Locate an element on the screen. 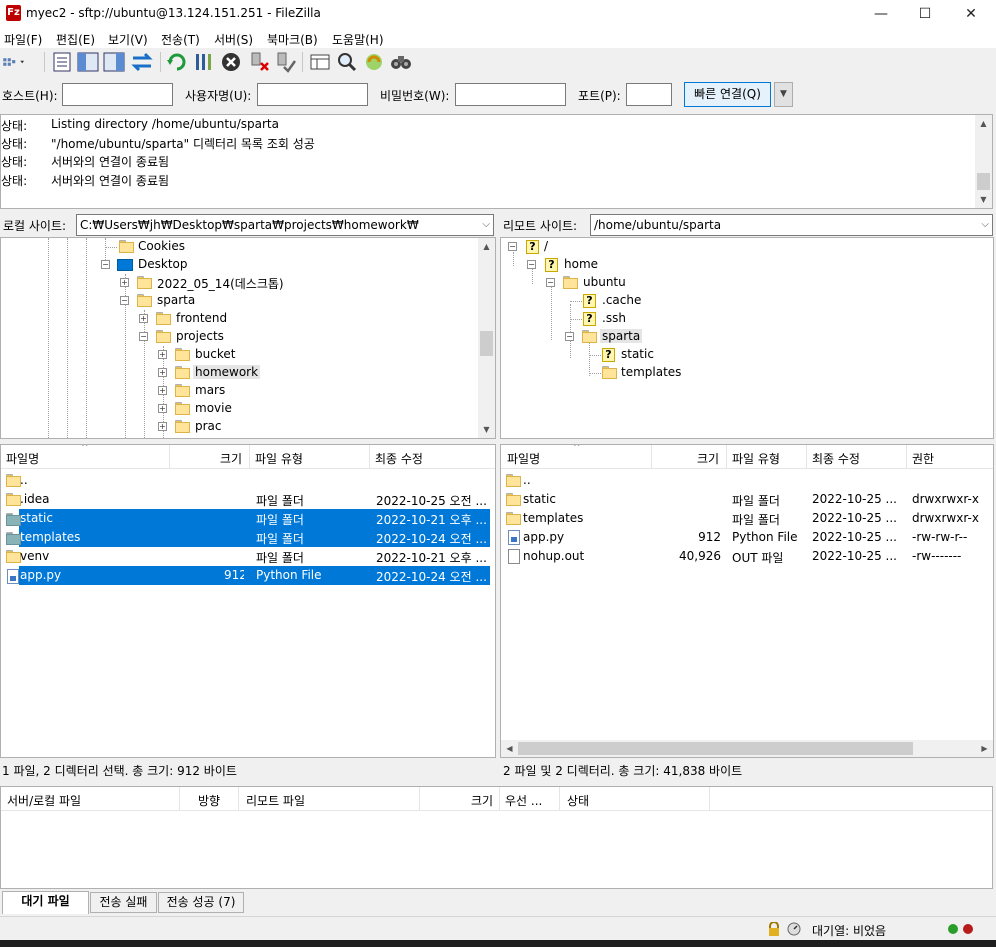 This screenshot has height=947, width=996. tree-item: − projects is located at coordinates (309, 337).